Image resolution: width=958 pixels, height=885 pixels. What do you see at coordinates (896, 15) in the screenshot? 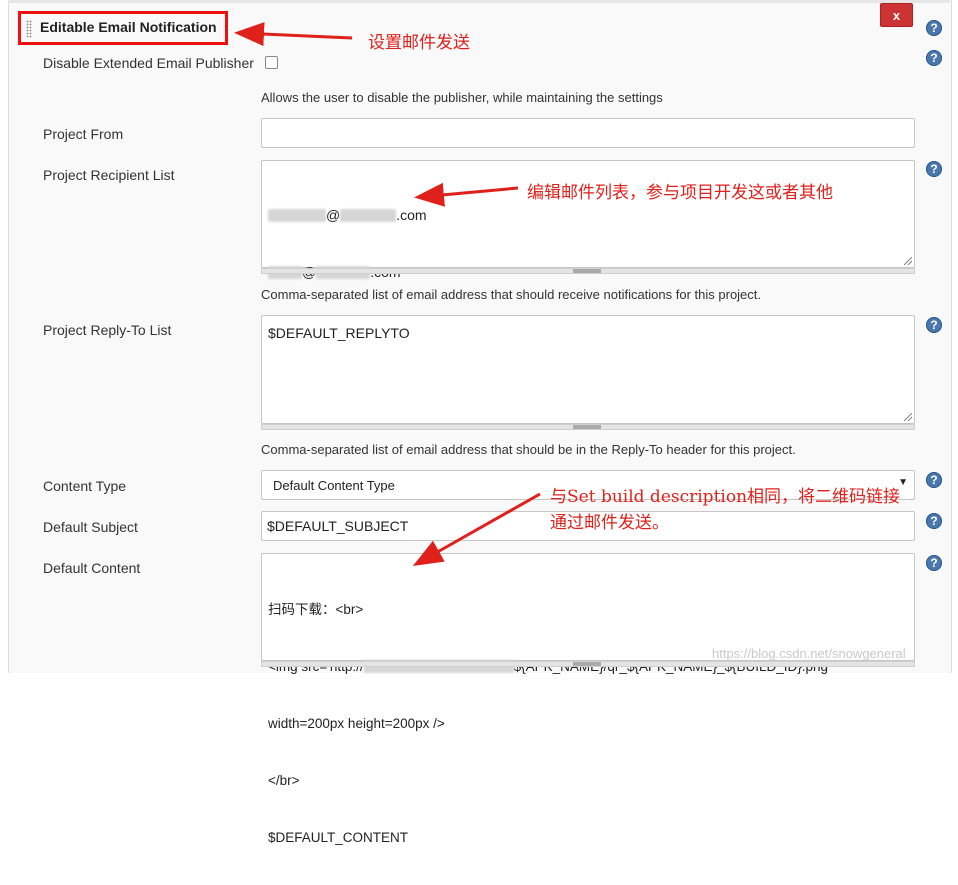
I see `delete-section-button: x` at bounding box center [896, 15].